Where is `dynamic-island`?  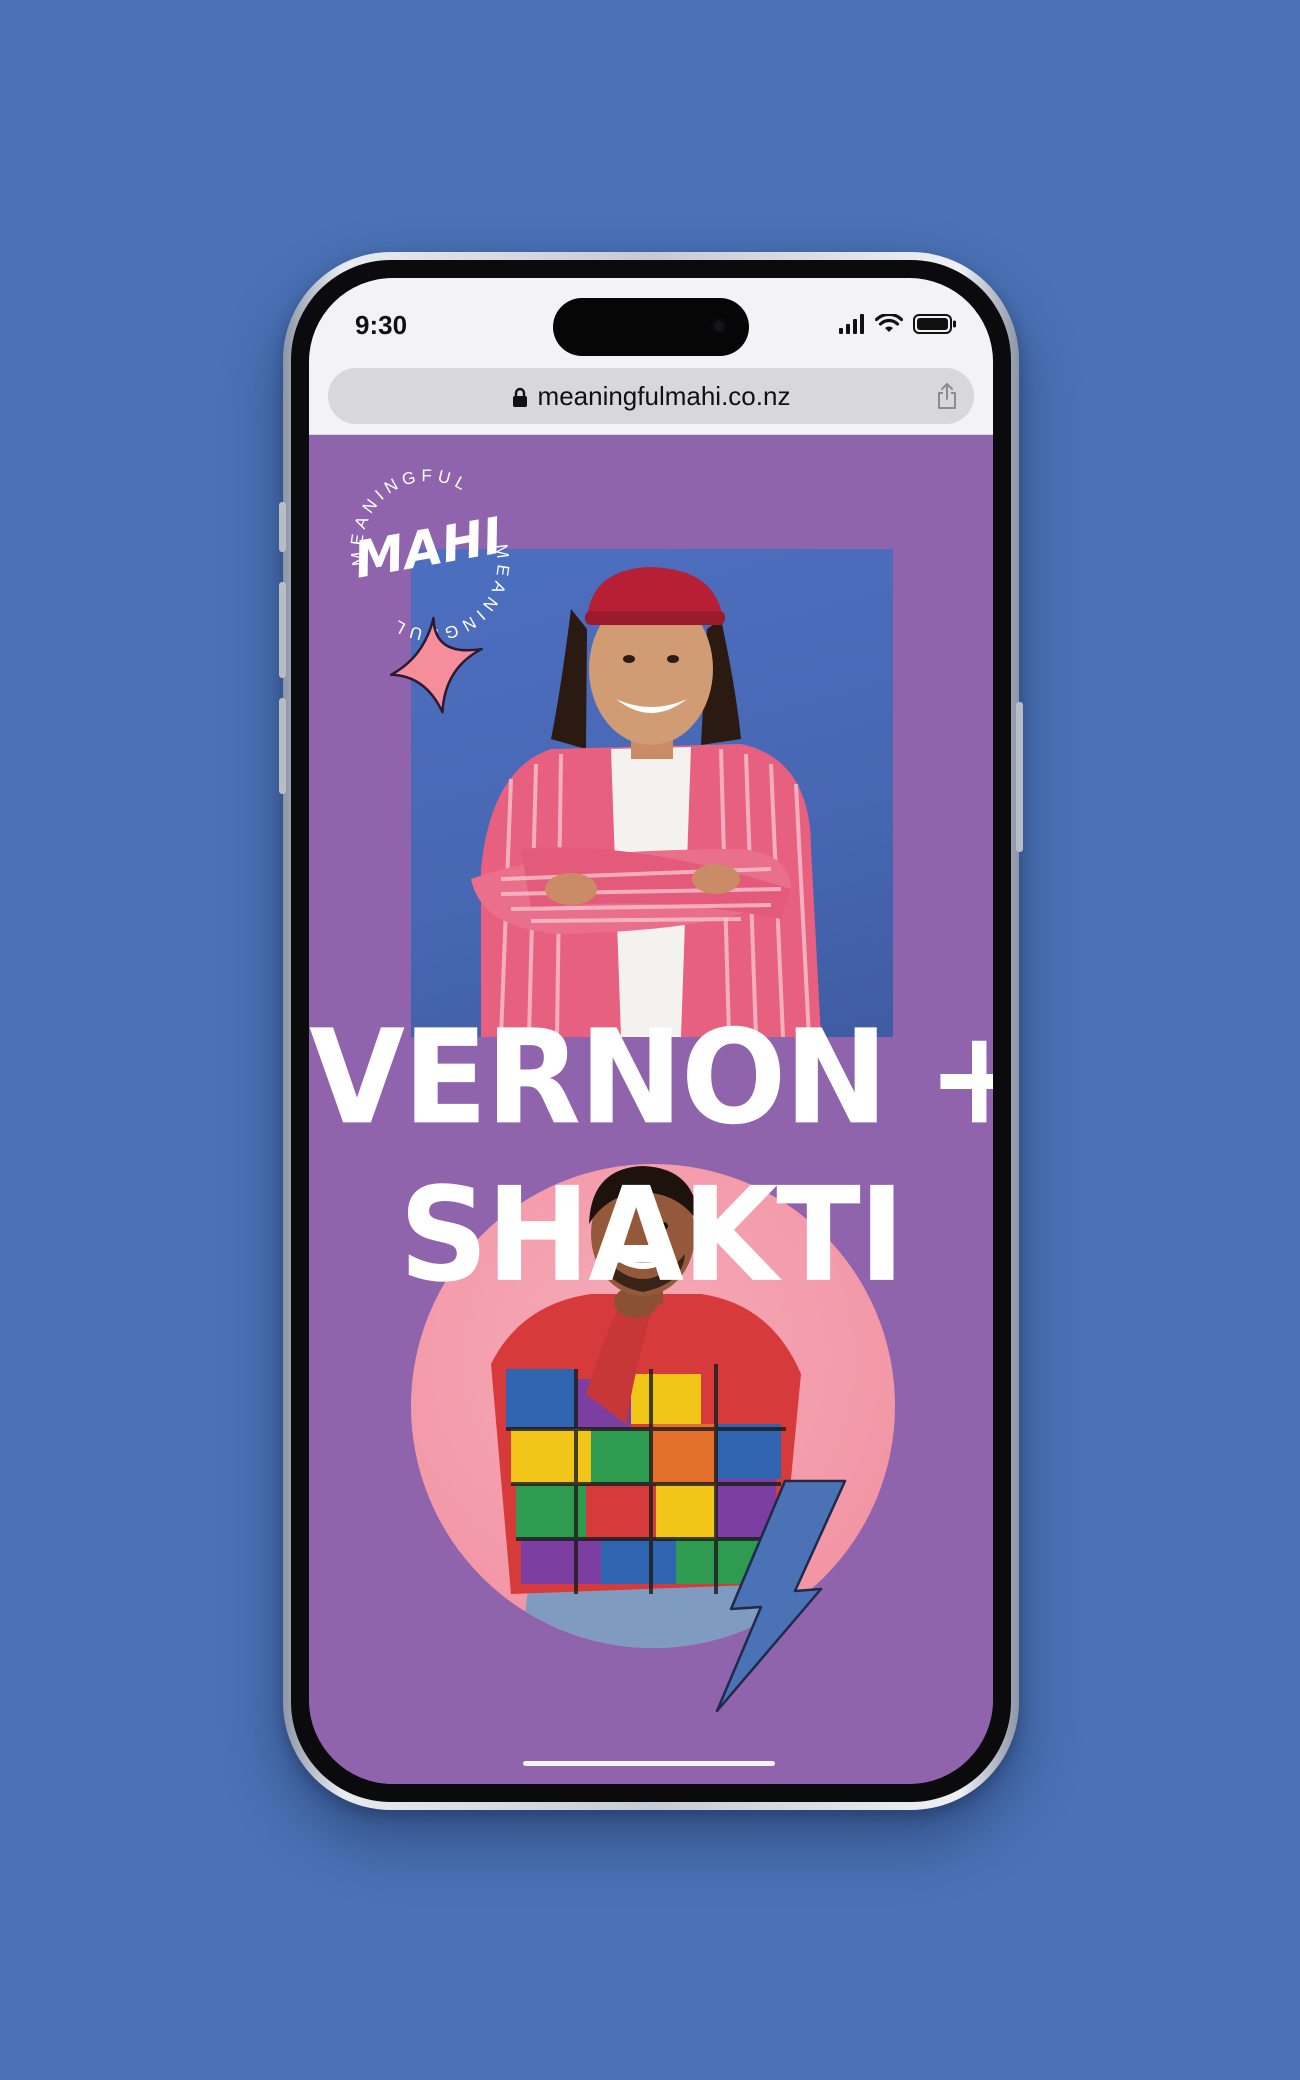
dynamic-island is located at coordinates (651, 327).